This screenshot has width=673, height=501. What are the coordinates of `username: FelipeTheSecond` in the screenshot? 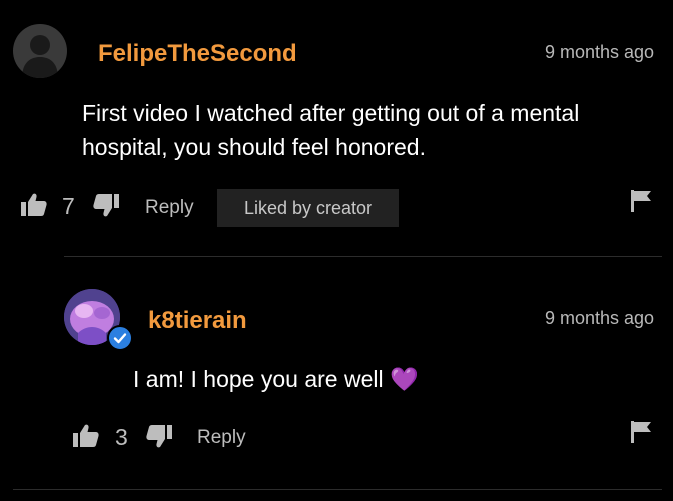 It's located at (197, 54).